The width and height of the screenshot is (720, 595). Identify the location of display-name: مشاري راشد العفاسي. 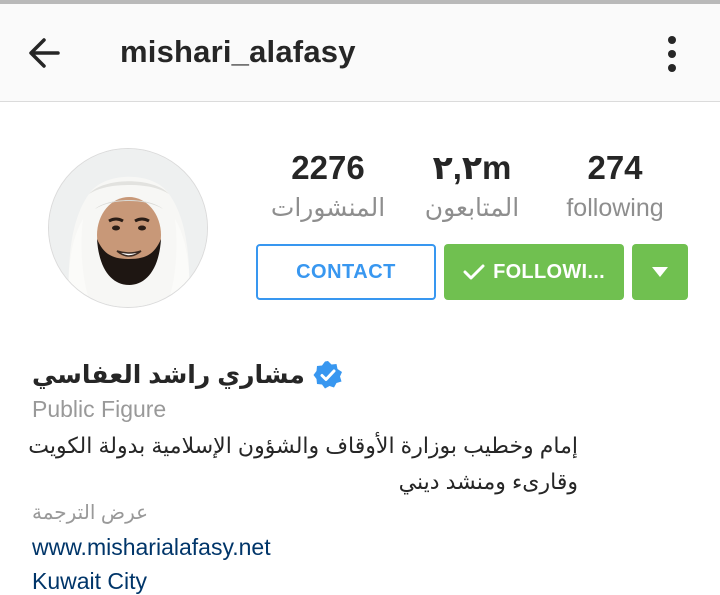
(168, 375).